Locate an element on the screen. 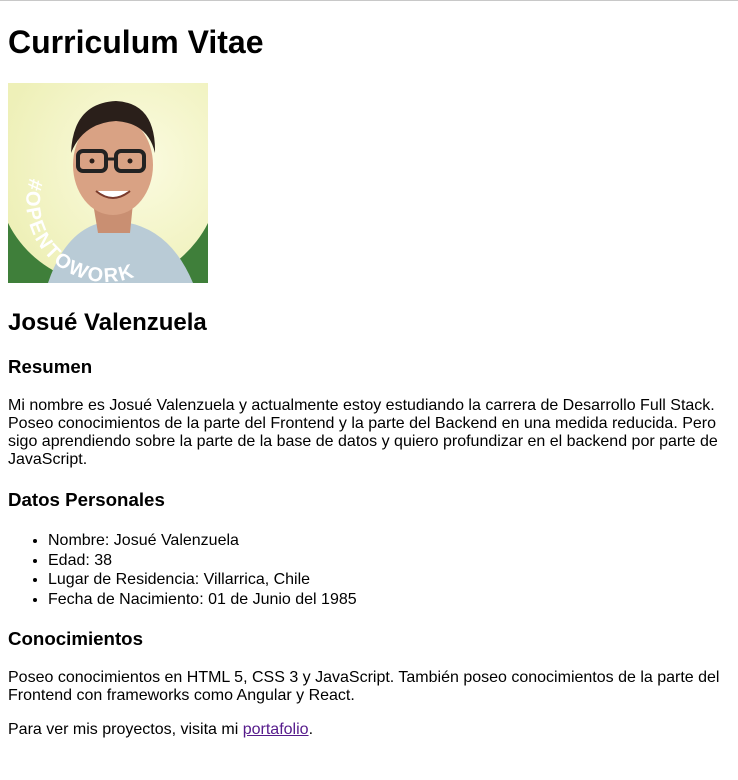 The image size is (738, 780). list-item: Nombre: Josué Valenzuela is located at coordinates (389, 541).